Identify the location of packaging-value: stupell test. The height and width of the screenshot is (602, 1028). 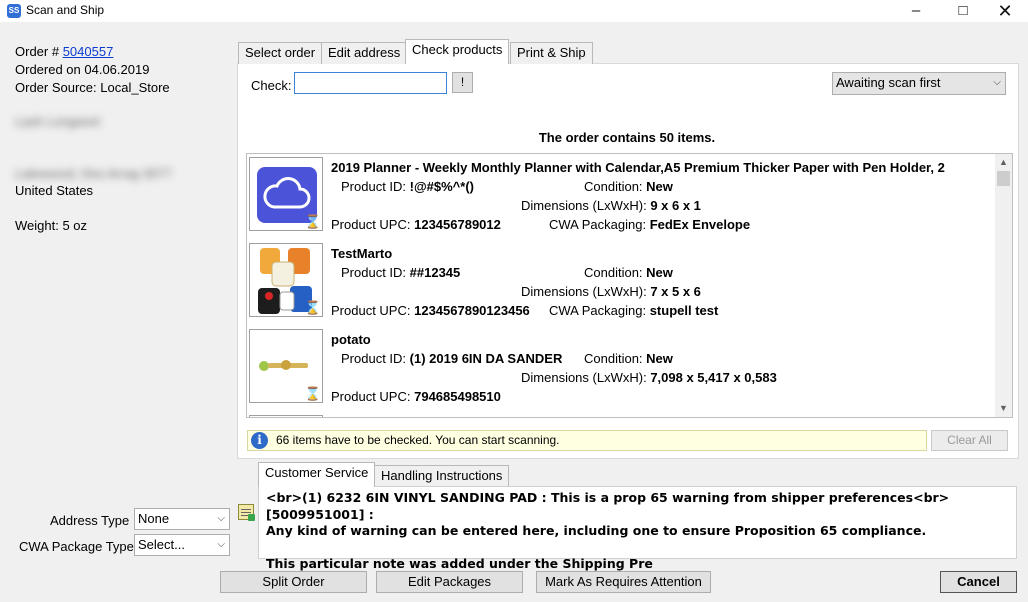
(684, 310).